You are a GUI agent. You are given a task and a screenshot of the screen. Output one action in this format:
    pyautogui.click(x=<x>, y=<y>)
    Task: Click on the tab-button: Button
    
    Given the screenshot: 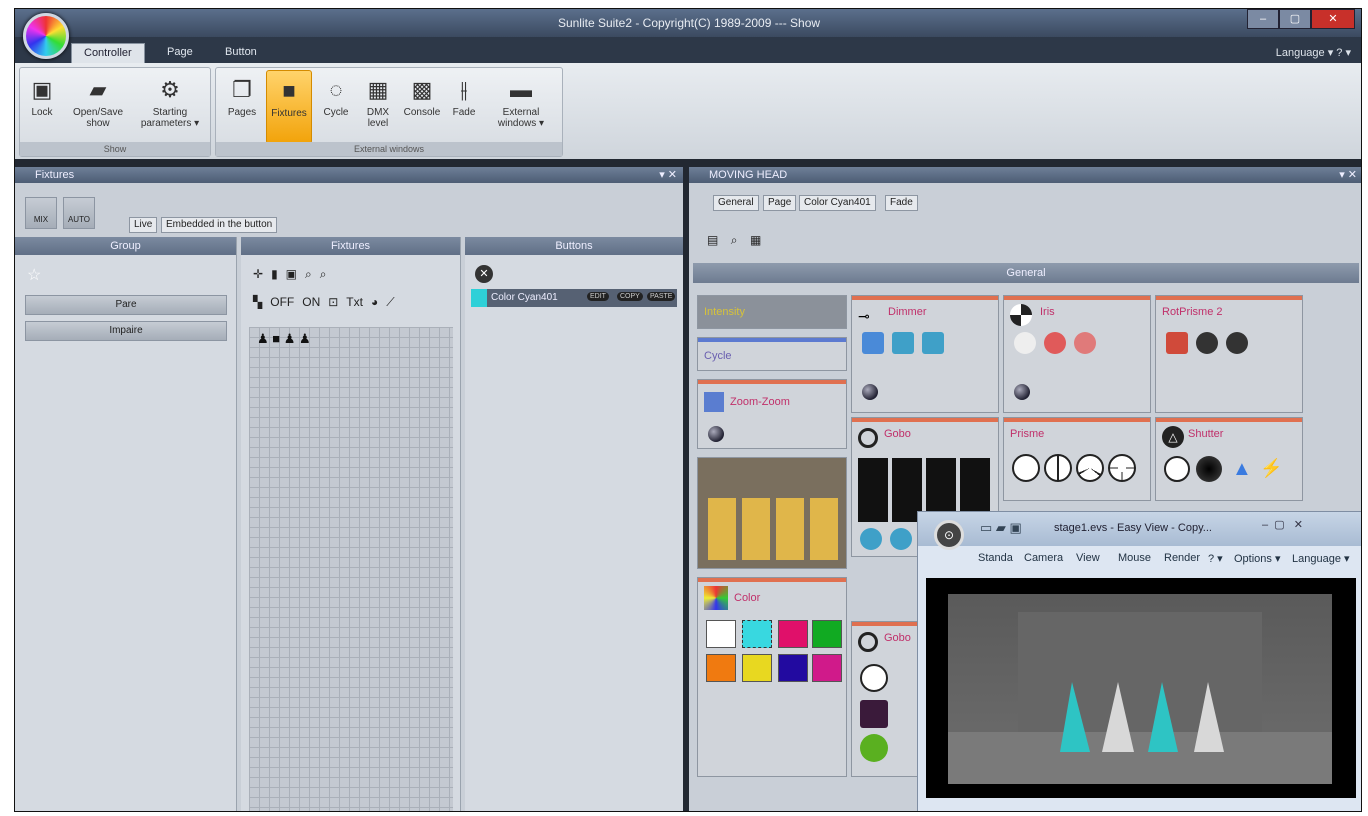 What is the action you would take?
    pyautogui.click(x=241, y=53)
    